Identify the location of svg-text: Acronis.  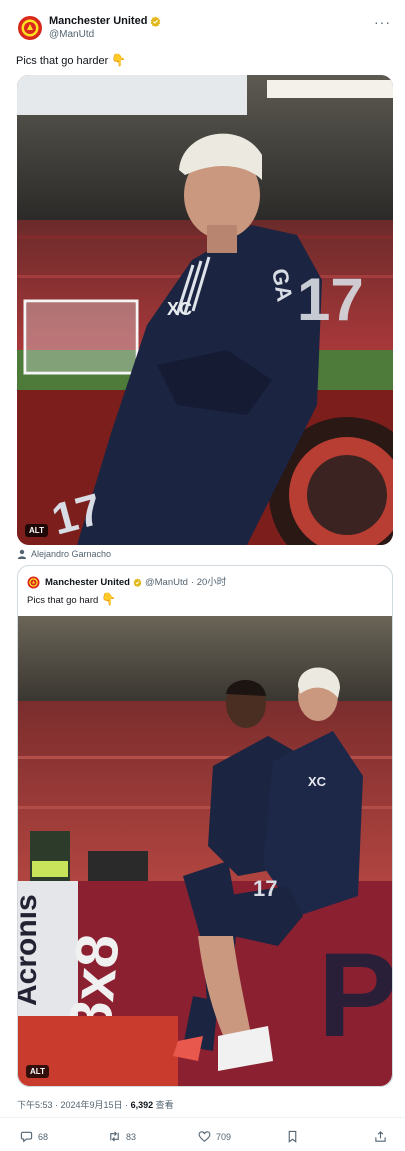
(30, 950).